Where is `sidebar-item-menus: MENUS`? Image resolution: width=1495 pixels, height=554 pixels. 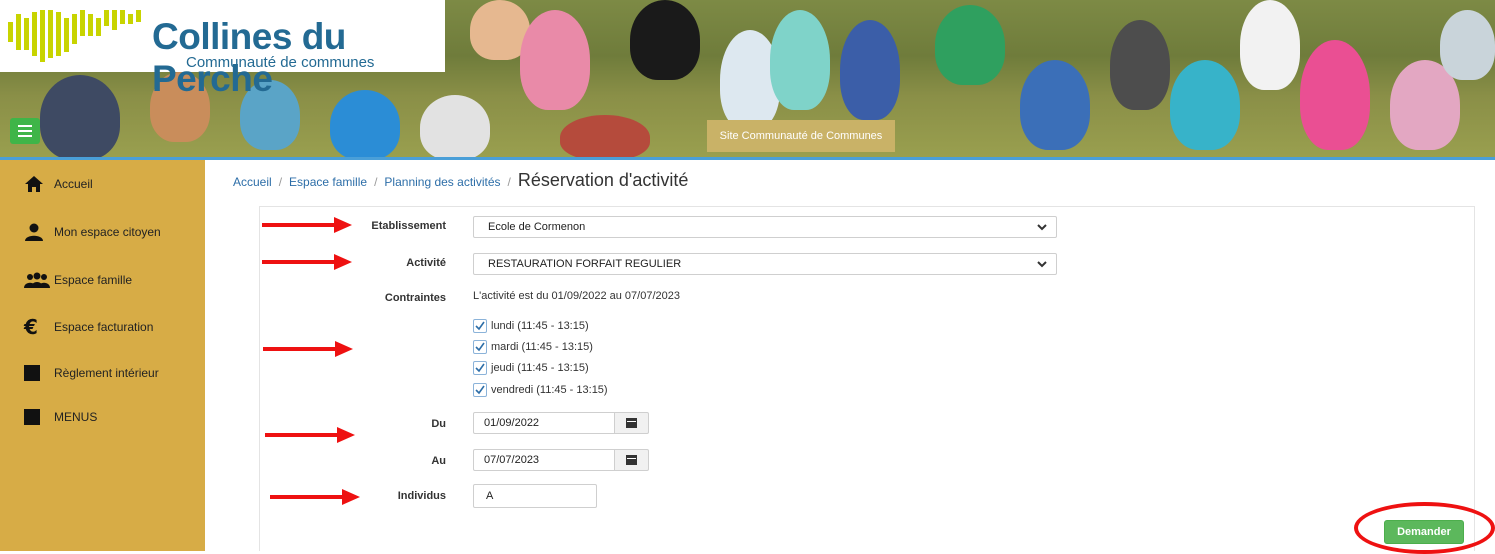
sidebar-item-menus: MENUS is located at coordinates (61, 417).